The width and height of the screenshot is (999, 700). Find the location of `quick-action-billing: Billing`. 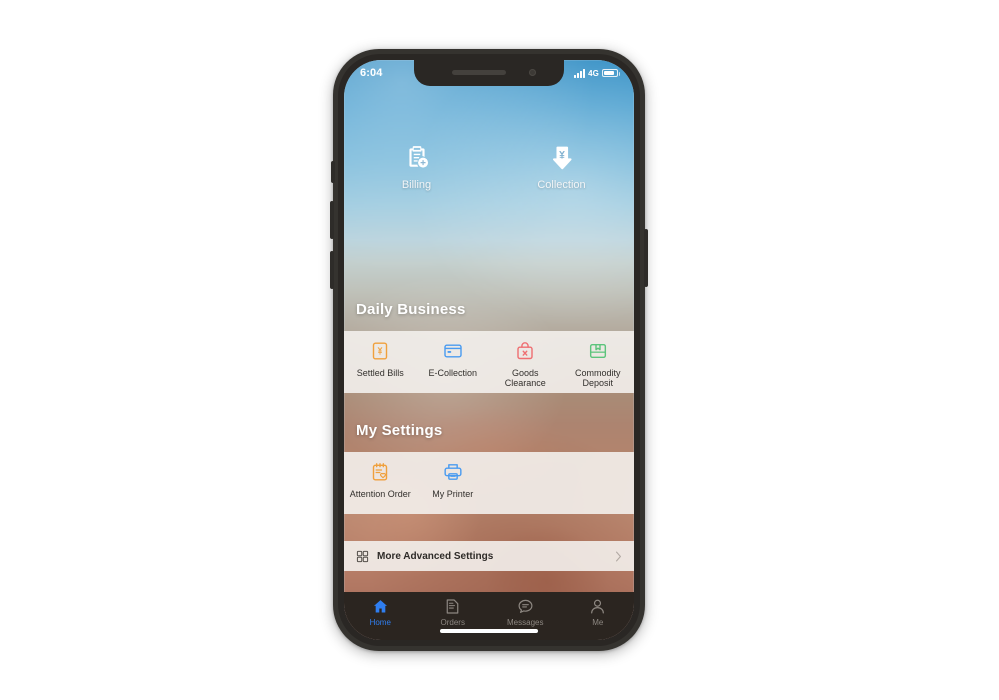

quick-action-billing: Billing is located at coordinates (416, 167).